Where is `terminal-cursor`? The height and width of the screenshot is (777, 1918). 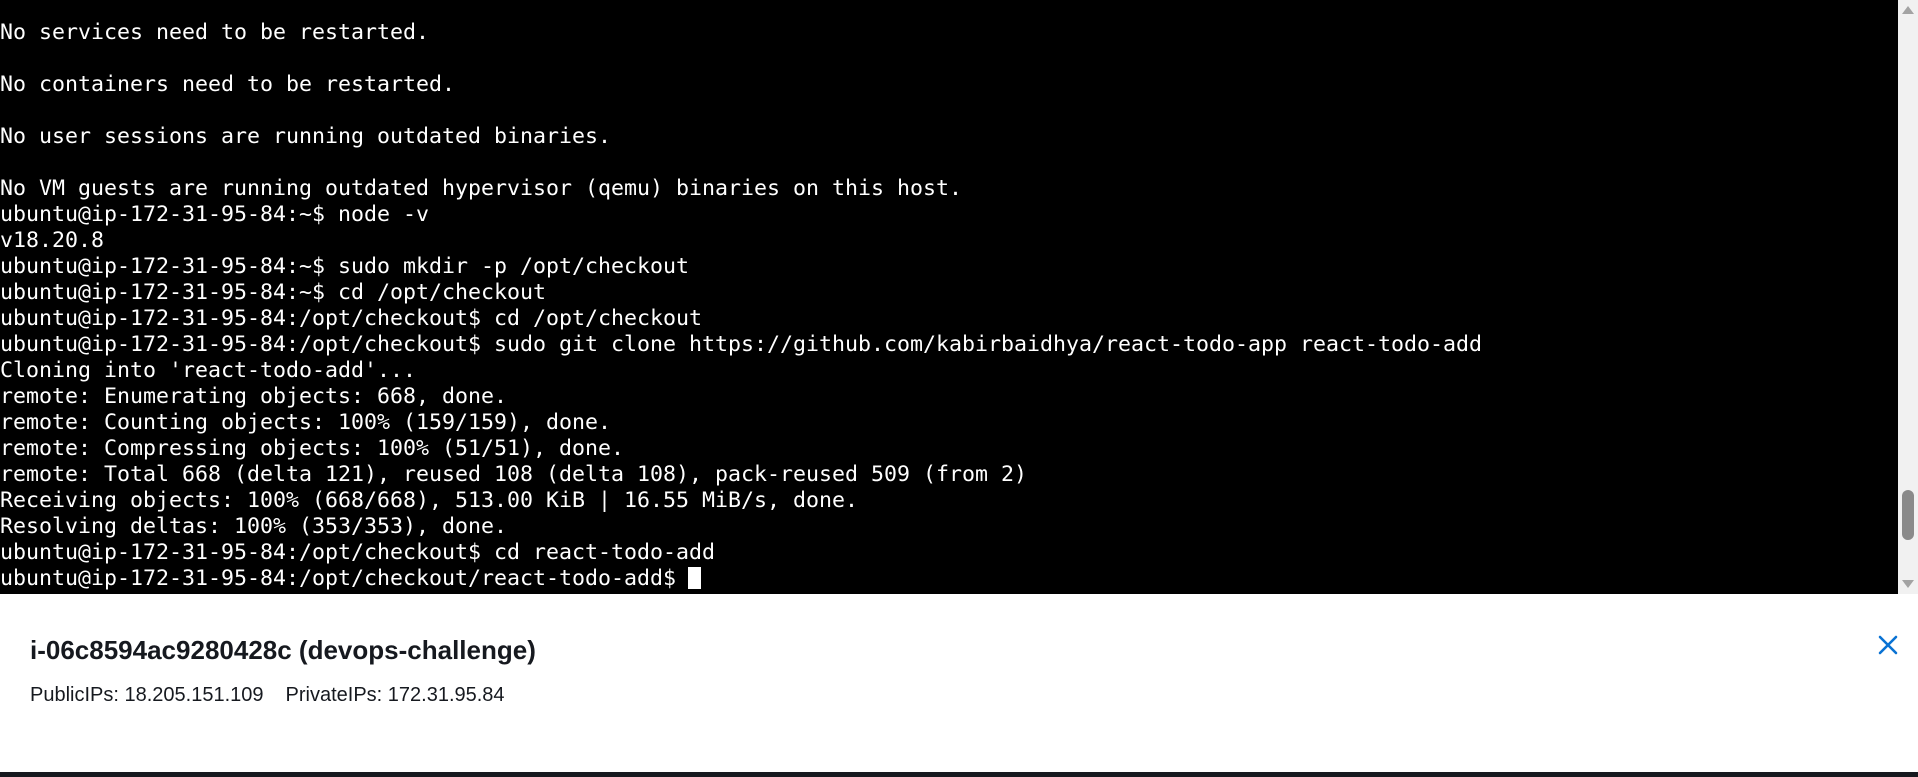
terminal-cursor is located at coordinates (695, 578).